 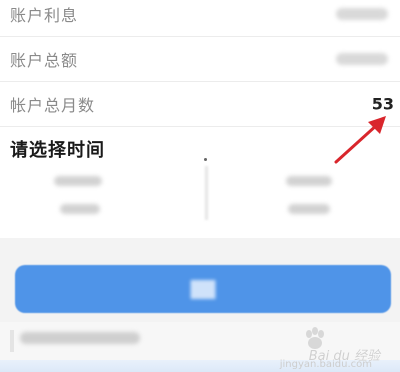 What do you see at coordinates (382, 104) in the screenshot?
I see `account-months-value: 53` at bounding box center [382, 104].